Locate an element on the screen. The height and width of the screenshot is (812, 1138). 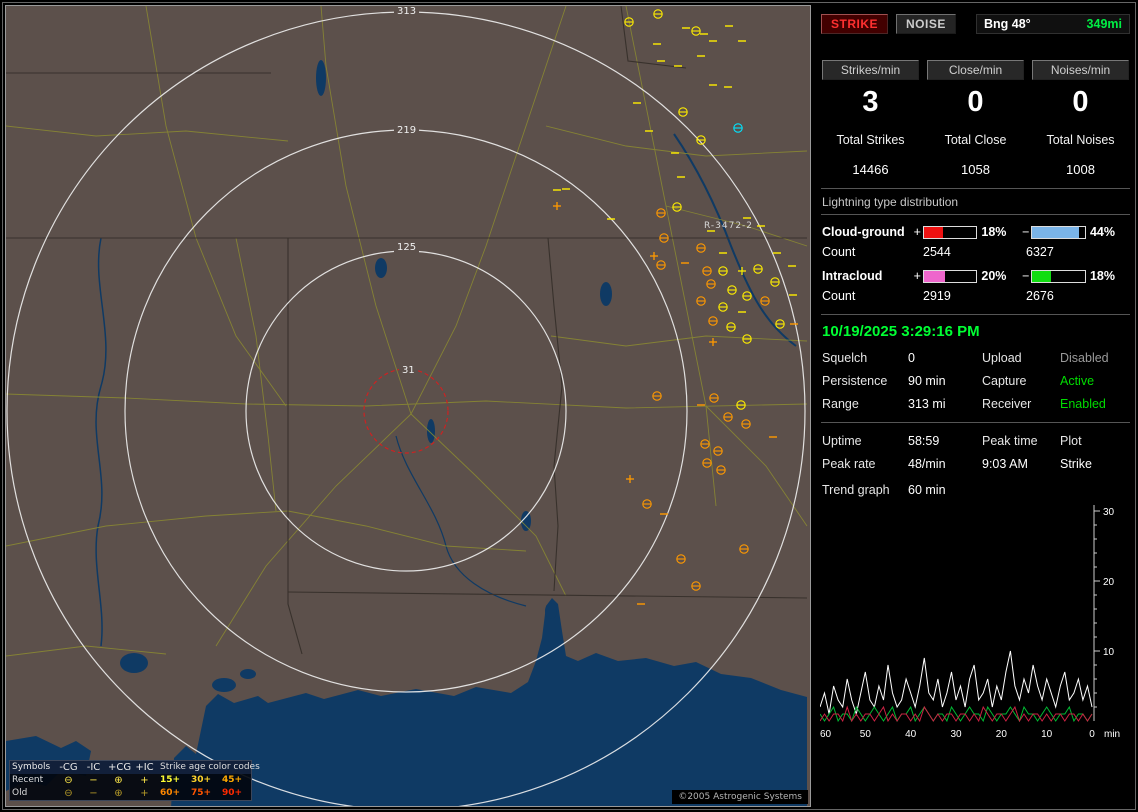
neg-ic-icon: − is located at coordinates (93, 780).